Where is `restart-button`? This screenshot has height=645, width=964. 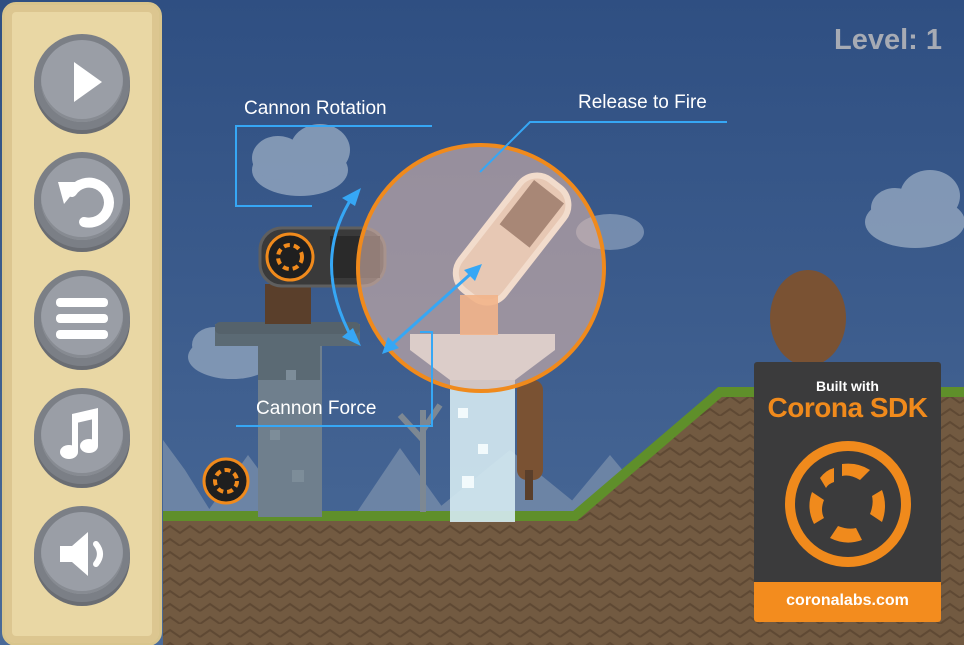 restart-button is located at coordinates (82, 200).